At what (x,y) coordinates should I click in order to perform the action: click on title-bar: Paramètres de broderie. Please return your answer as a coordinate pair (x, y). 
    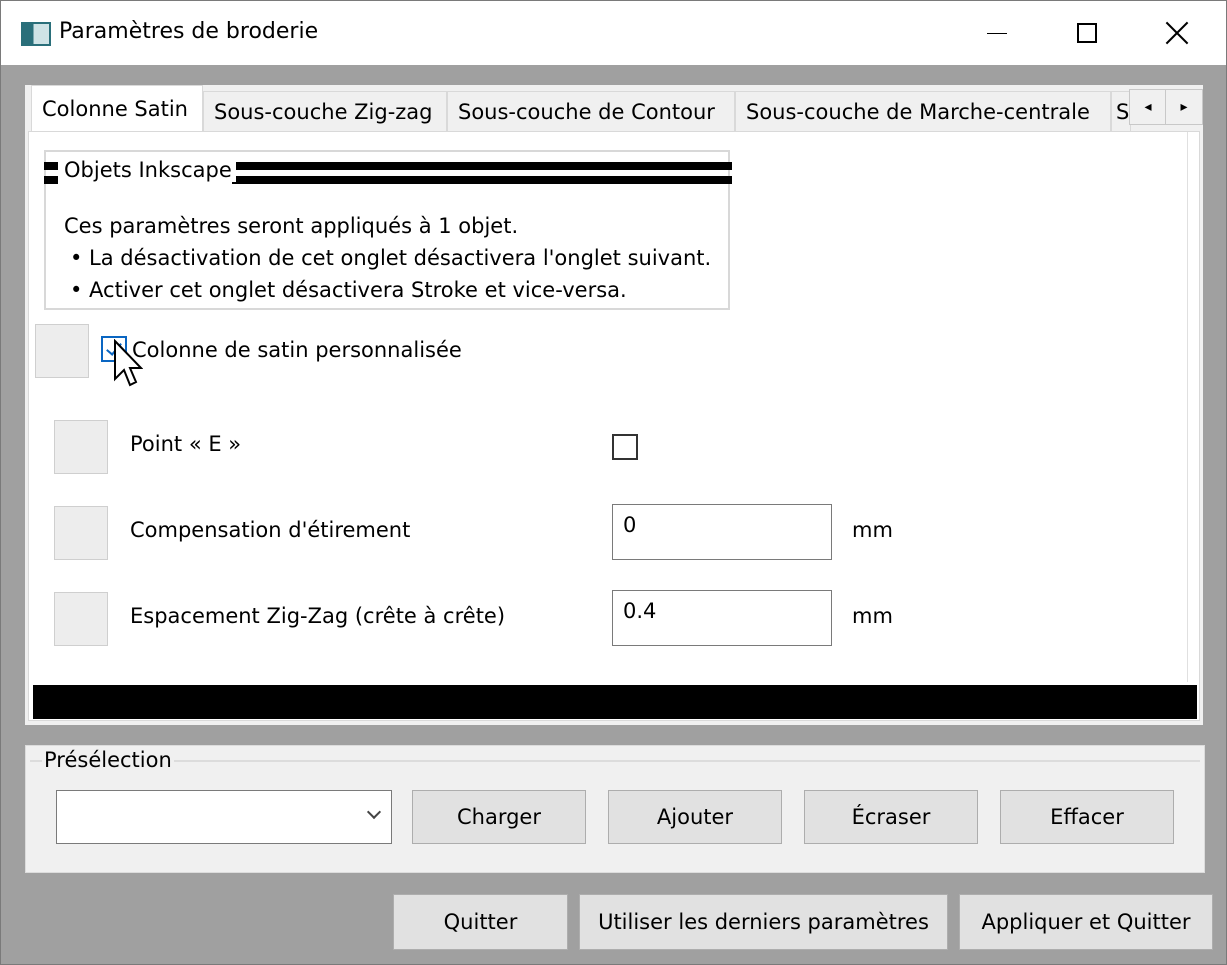
    Looking at the image, I should click on (613, 33).